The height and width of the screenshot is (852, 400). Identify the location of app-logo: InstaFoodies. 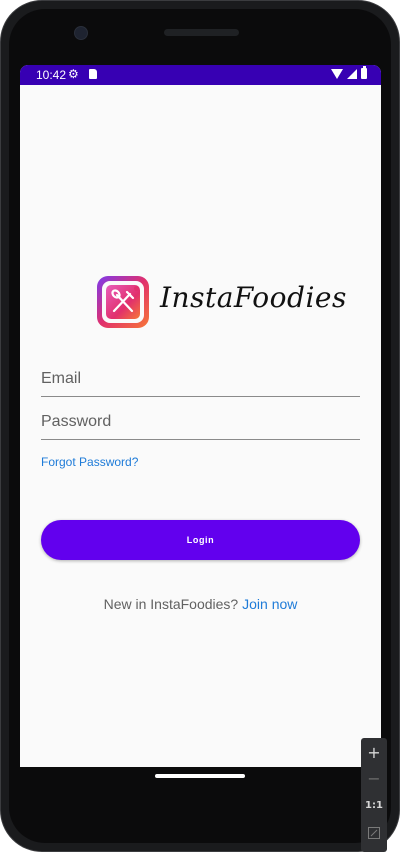
(221, 303).